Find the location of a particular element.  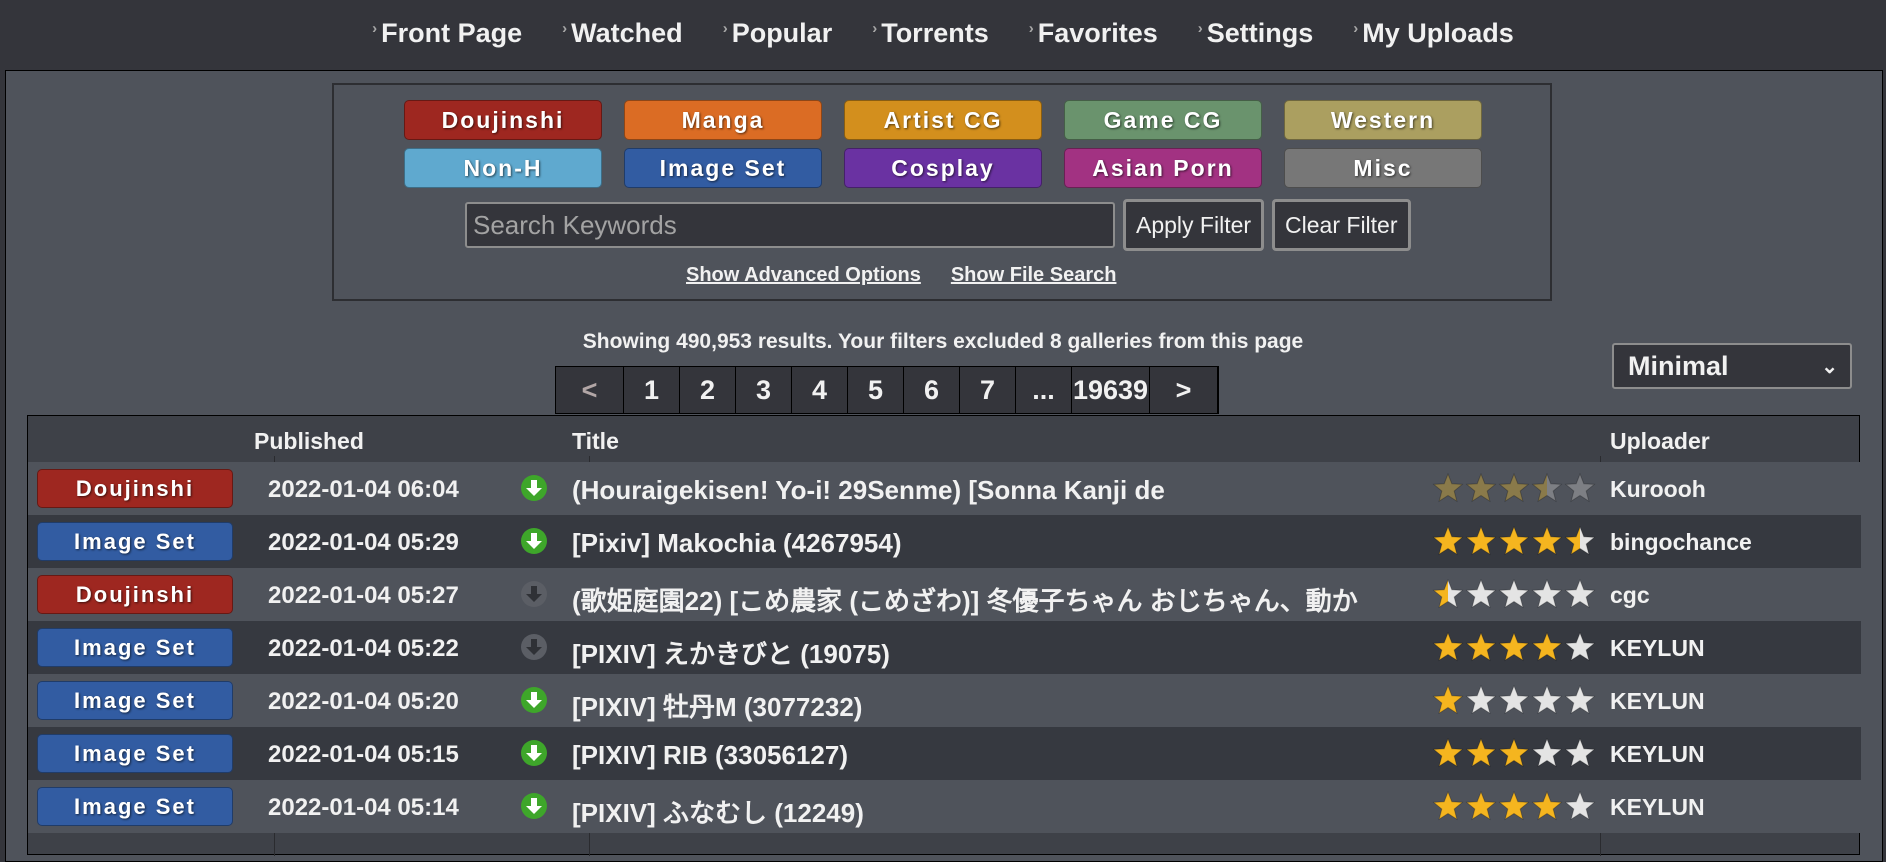

category-toggle-cosplay: Cosplay is located at coordinates (943, 168).